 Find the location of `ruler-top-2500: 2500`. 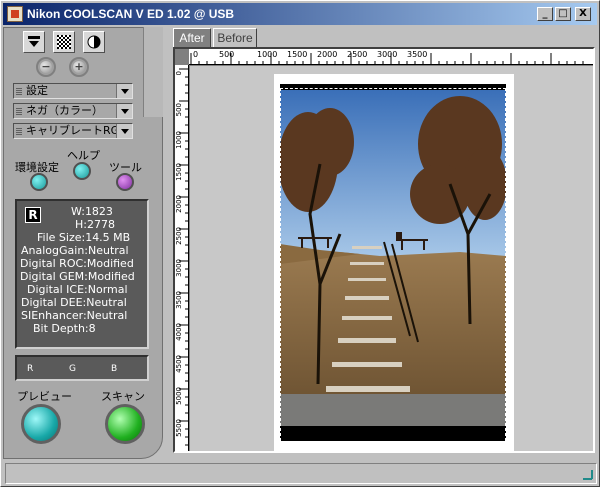

ruler-top-2500: 2500 is located at coordinates (357, 54).